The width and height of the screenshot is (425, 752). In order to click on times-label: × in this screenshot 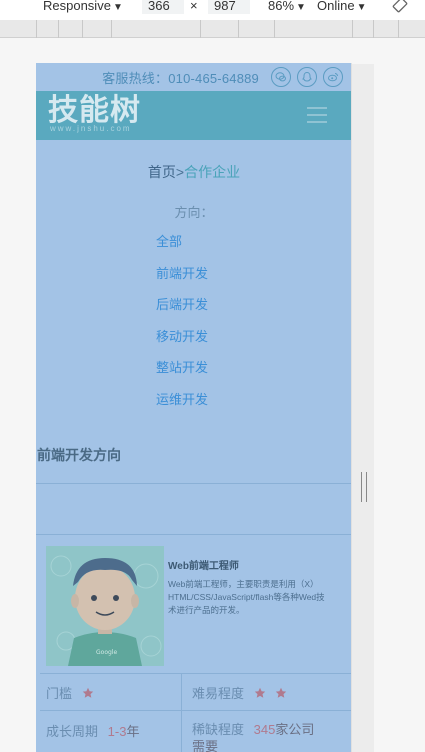, I will do `click(194, 6)`.